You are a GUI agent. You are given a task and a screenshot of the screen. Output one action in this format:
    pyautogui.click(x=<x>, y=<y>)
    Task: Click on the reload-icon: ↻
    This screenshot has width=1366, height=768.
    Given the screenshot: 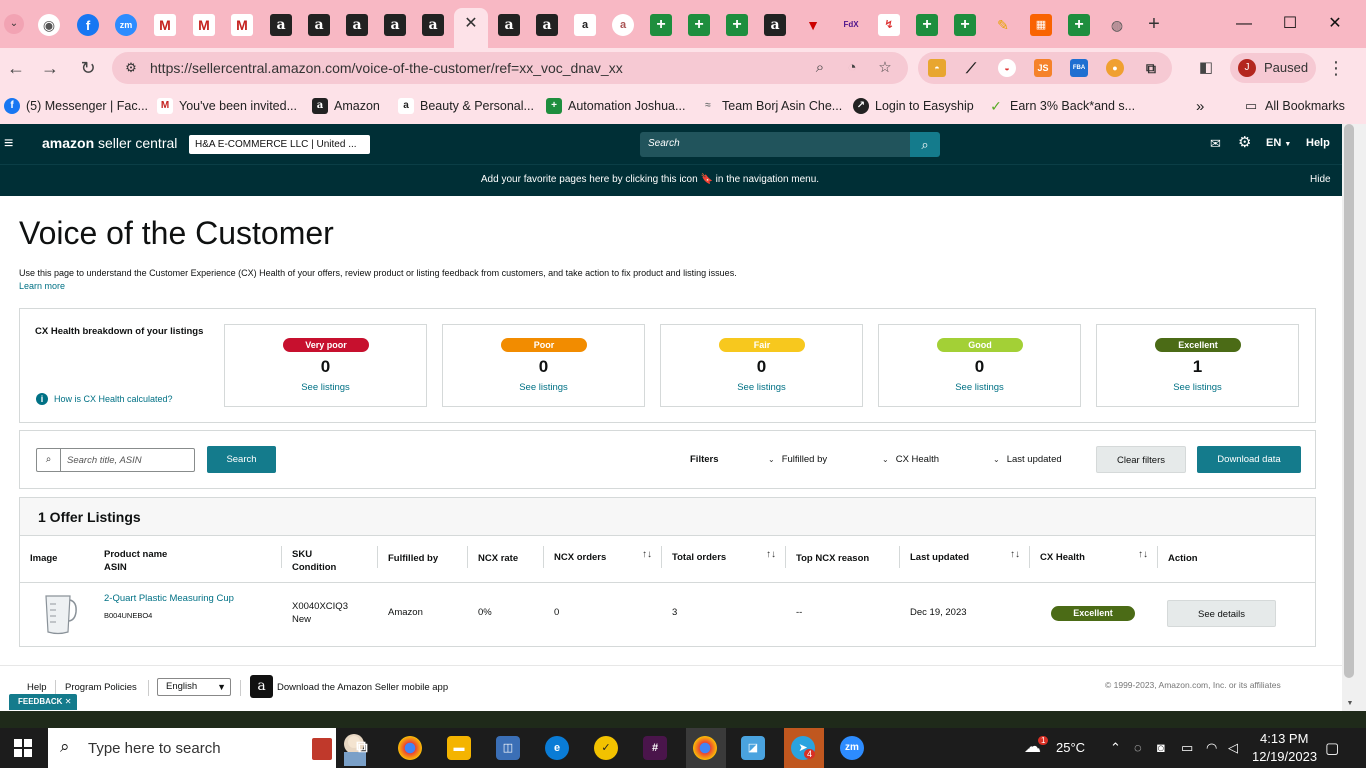 What is the action you would take?
    pyautogui.click(x=88, y=68)
    